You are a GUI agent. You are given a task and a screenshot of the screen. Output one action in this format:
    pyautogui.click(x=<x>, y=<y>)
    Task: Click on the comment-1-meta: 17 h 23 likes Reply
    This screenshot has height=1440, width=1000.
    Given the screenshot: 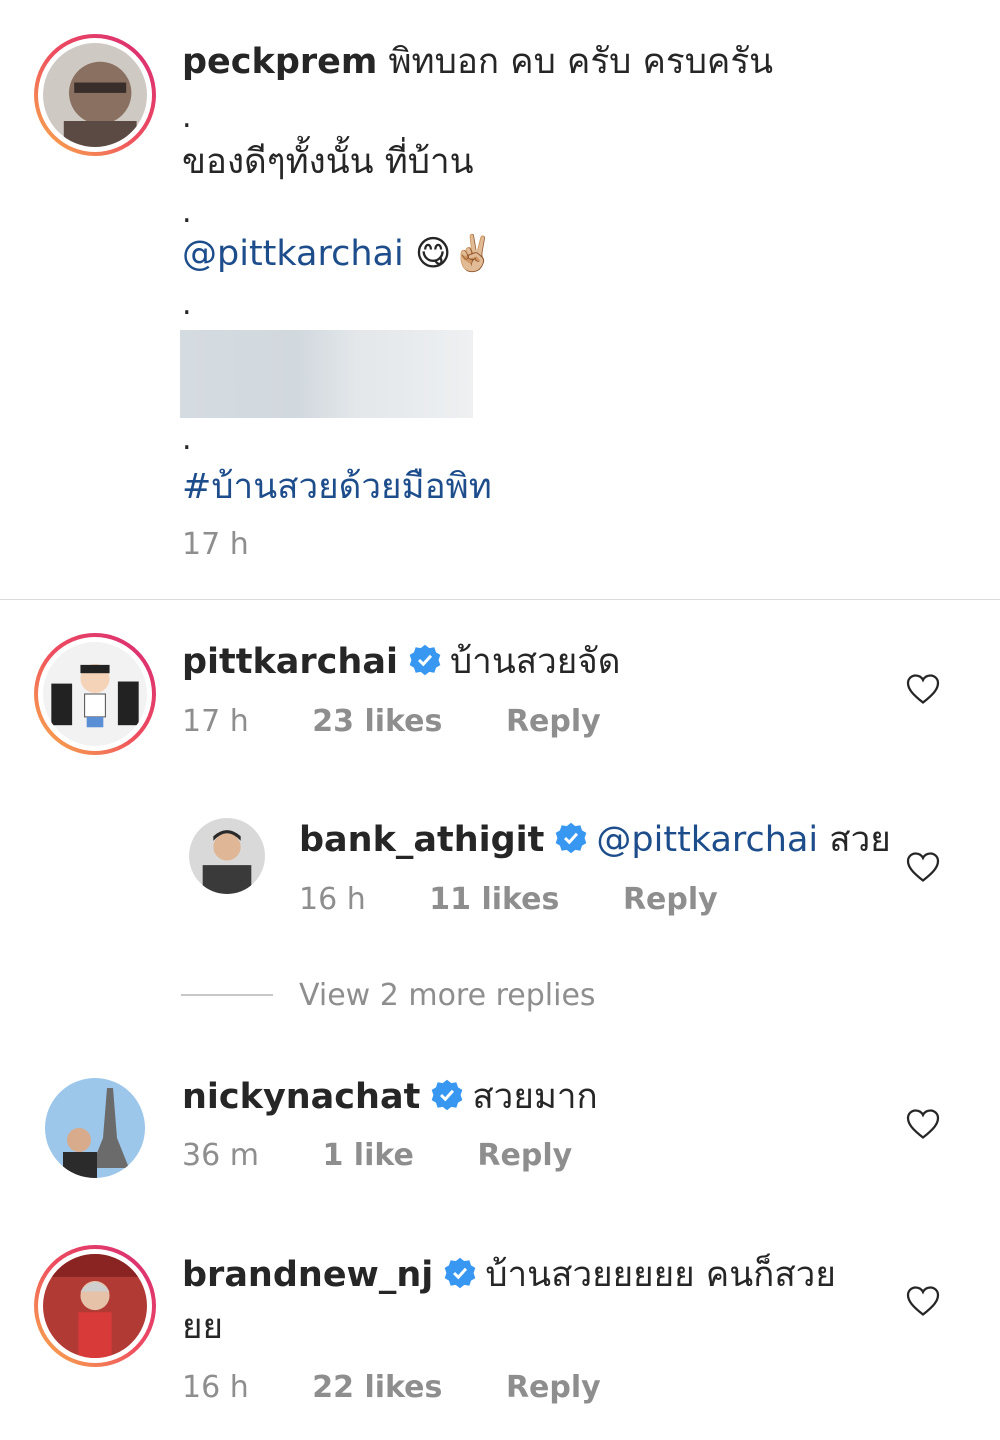 What is the action you would take?
    pyautogui.click(x=391, y=721)
    